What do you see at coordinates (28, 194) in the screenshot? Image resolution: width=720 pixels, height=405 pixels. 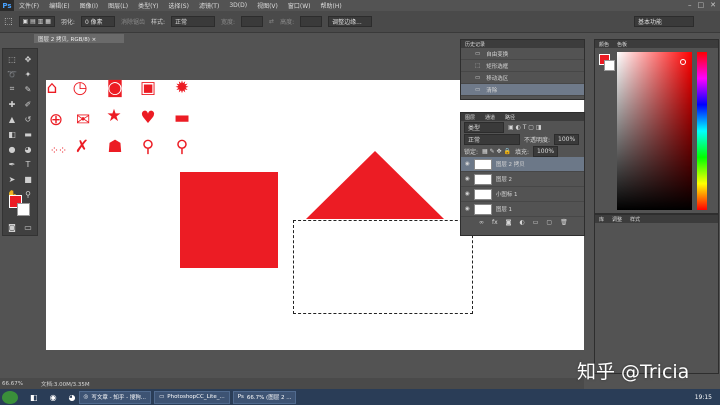 I see `zoom-tool-icon: ⚲` at bounding box center [28, 194].